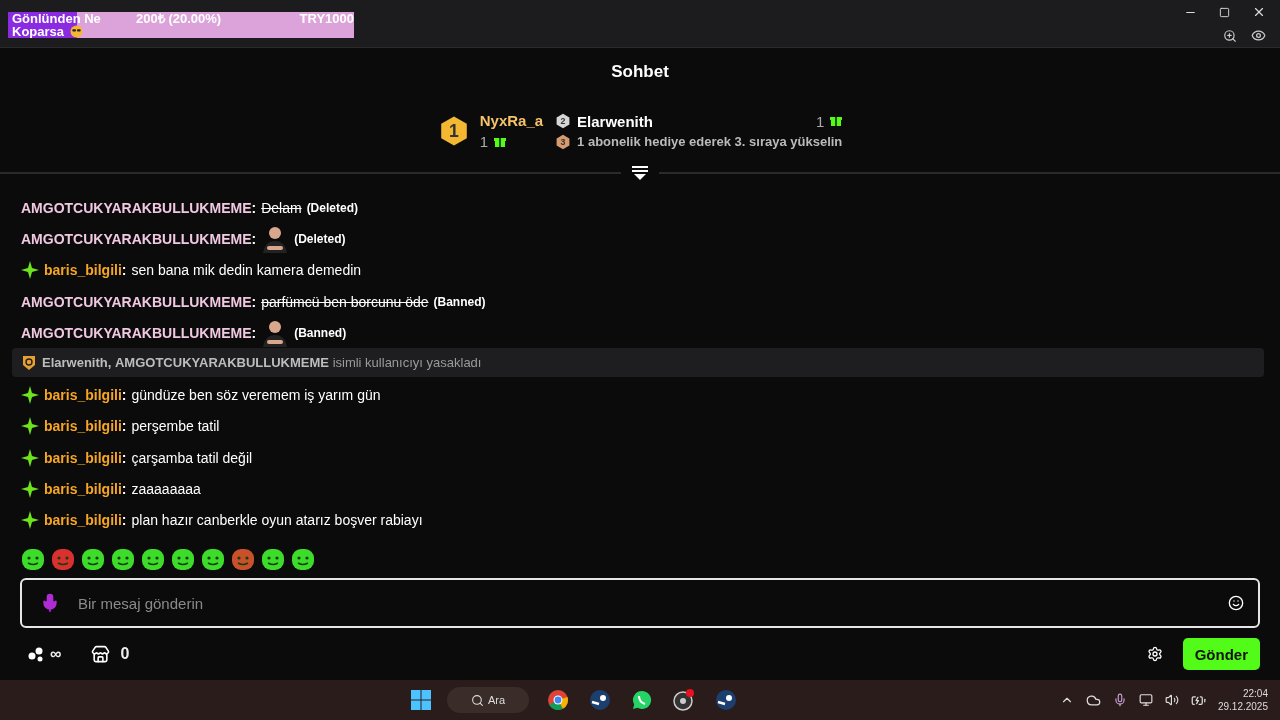 The height and width of the screenshot is (720, 1280). I want to click on goal-title: Koparsa, so click(38, 31).